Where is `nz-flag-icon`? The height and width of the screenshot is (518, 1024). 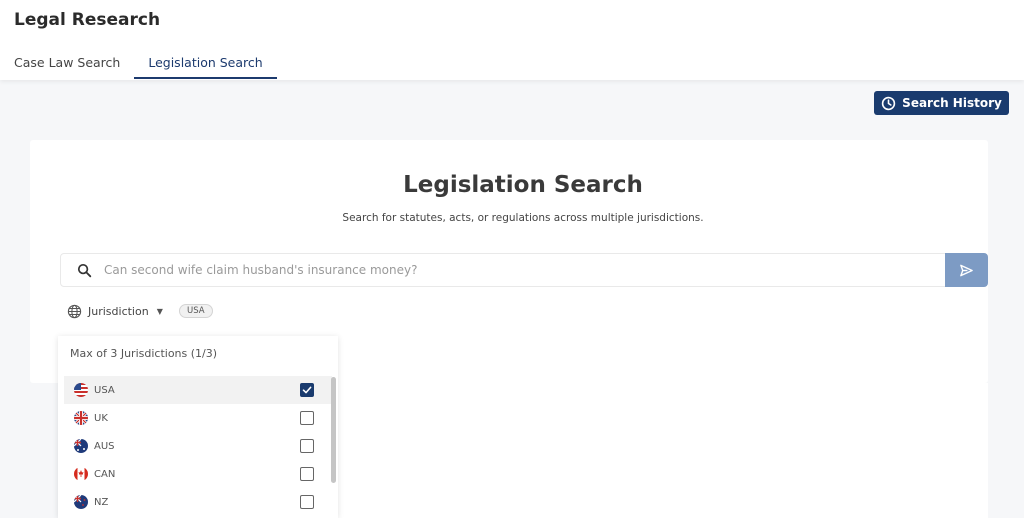 nz-flag-icon is located at coordinates (81, 502).